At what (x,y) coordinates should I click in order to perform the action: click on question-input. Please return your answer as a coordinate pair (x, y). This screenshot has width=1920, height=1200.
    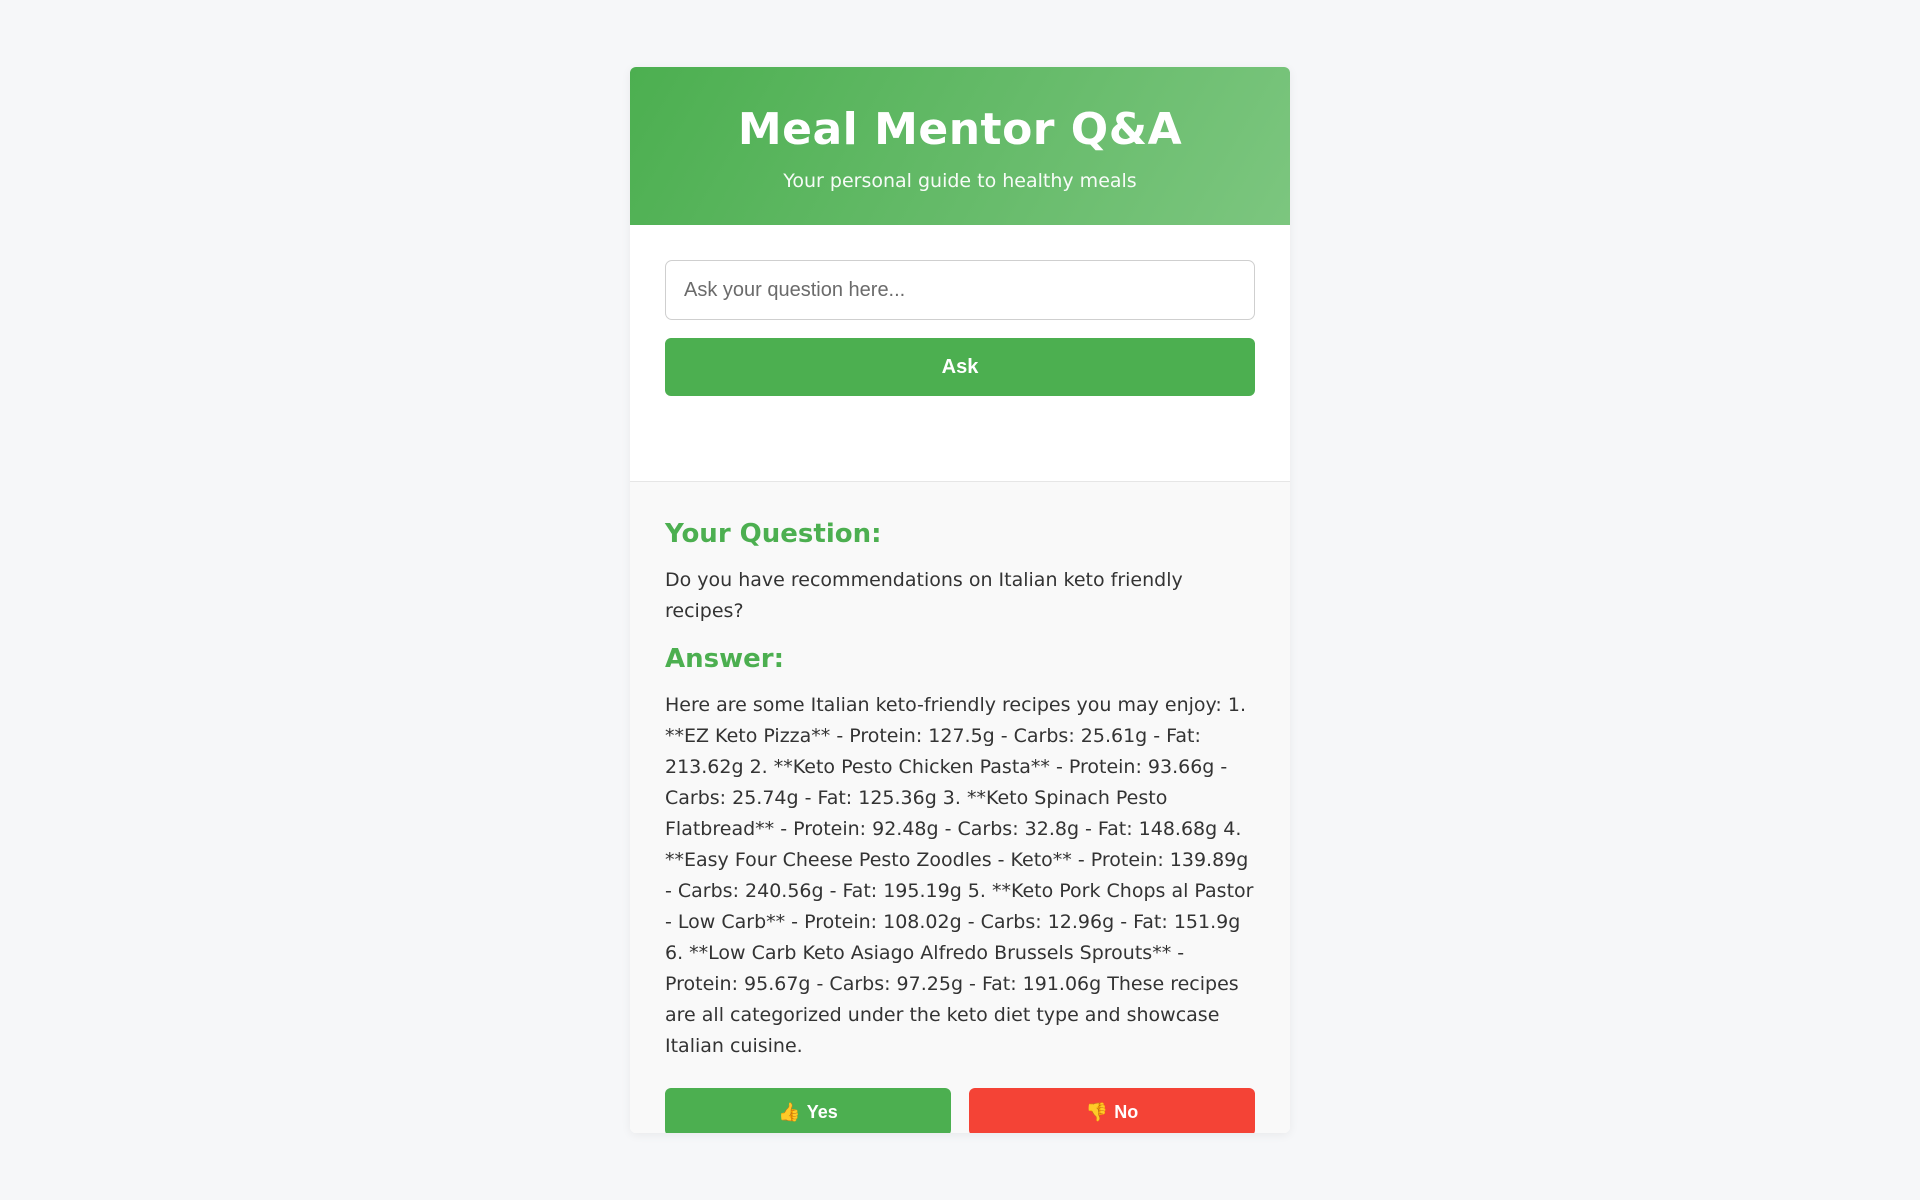
    Looking at the image, I should click on (960, 290).